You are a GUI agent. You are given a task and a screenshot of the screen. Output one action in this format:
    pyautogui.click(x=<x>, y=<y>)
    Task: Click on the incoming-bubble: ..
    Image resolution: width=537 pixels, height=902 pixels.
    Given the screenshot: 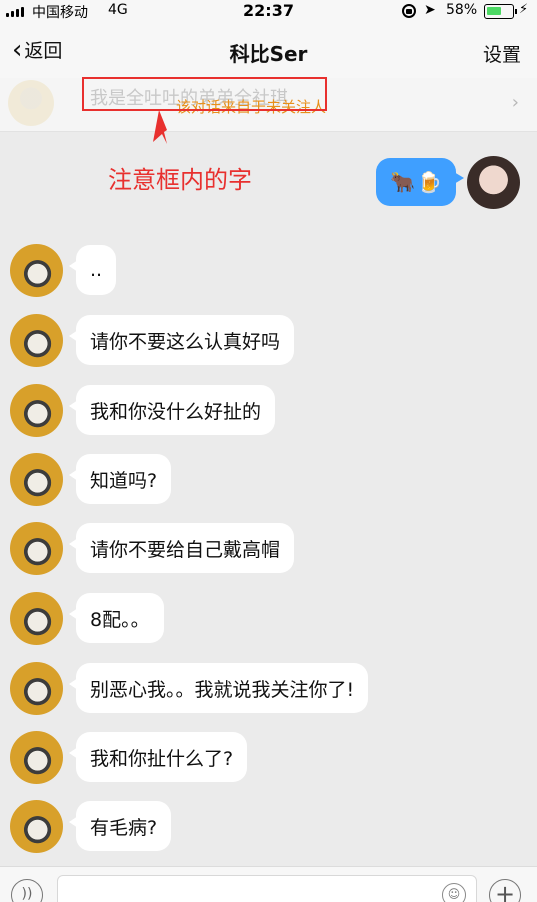 What is the action you would take?
    pyautogui.click(x=92, y=270)
    